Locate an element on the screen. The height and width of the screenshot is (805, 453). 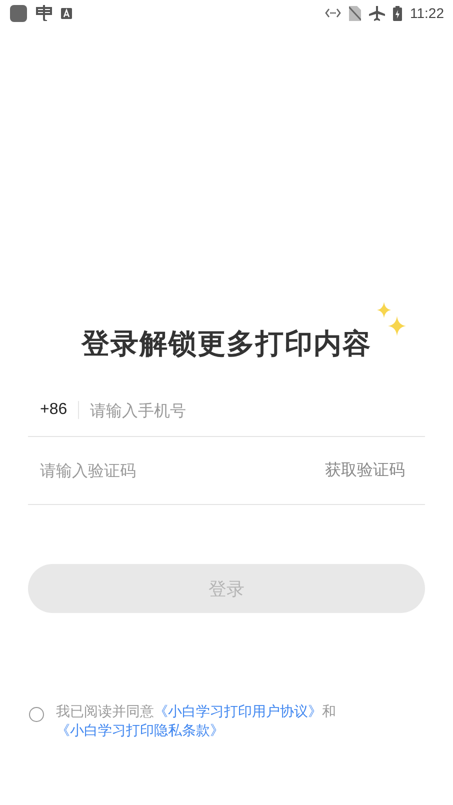
page-title: 登录解锁更多打印内容 is located at coordinates (227, 344).